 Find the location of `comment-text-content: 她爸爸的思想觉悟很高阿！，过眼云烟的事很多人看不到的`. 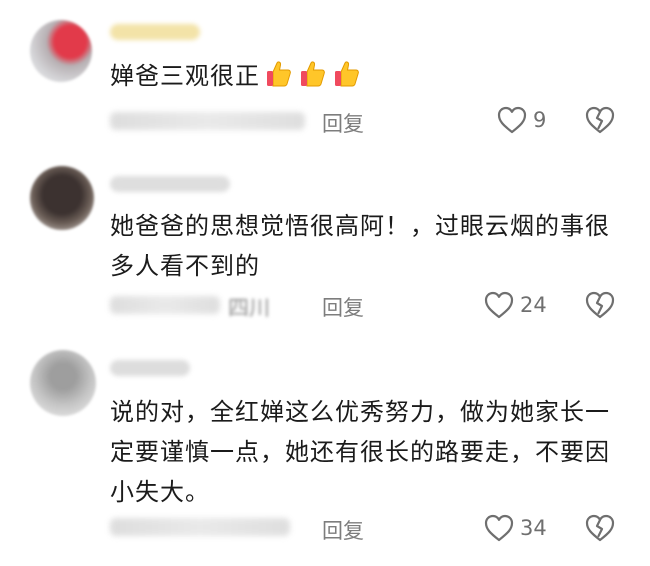

comment-text-content: 她爸爸的思想觉悟很高阿！，过眼云烟的事很多人看不到的 is located at coordinates (360, 246).